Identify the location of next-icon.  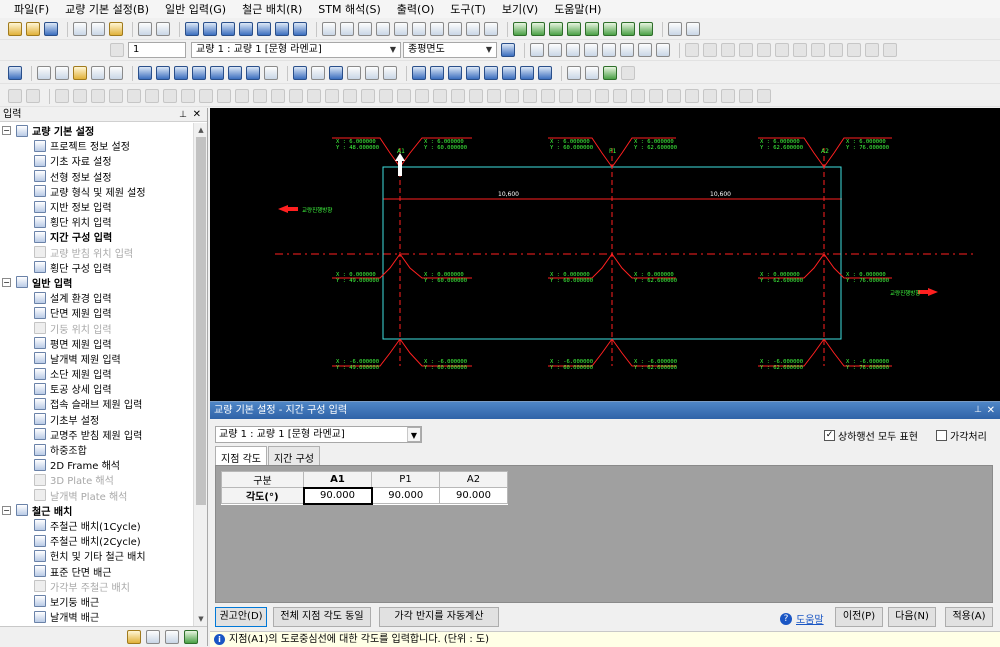
(627, 50).